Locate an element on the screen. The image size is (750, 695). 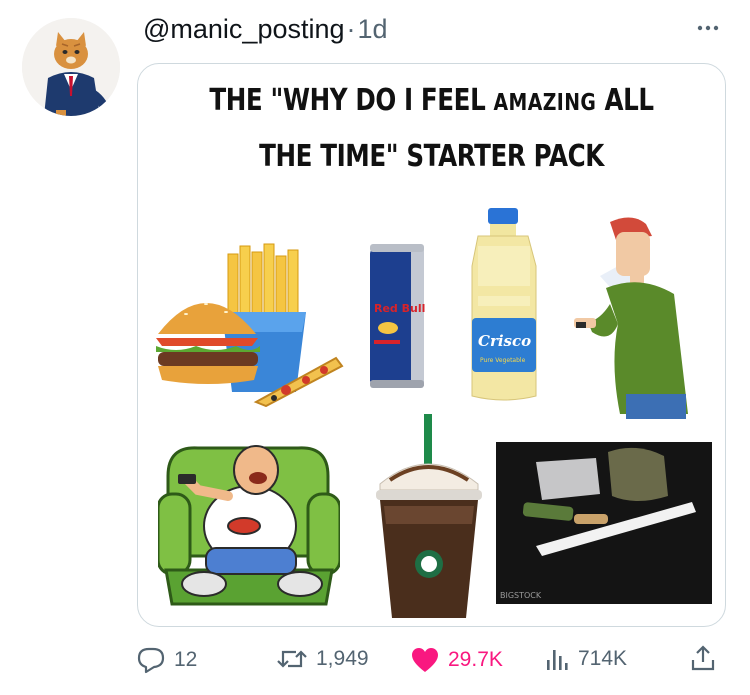
retweet-icon is located at coordinates (292, 659).